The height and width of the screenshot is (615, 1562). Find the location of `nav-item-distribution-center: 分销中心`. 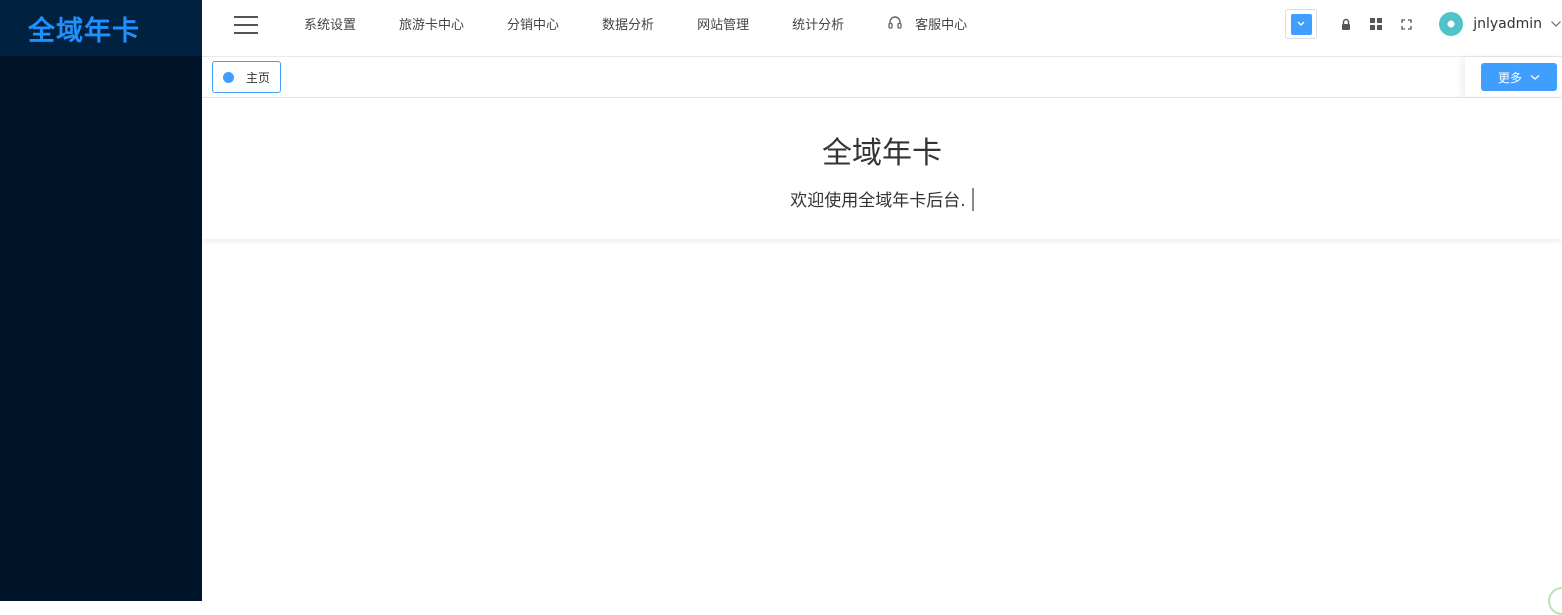

nav-item-distribution-center: 分销中心 is located at coordinates (533, 23).